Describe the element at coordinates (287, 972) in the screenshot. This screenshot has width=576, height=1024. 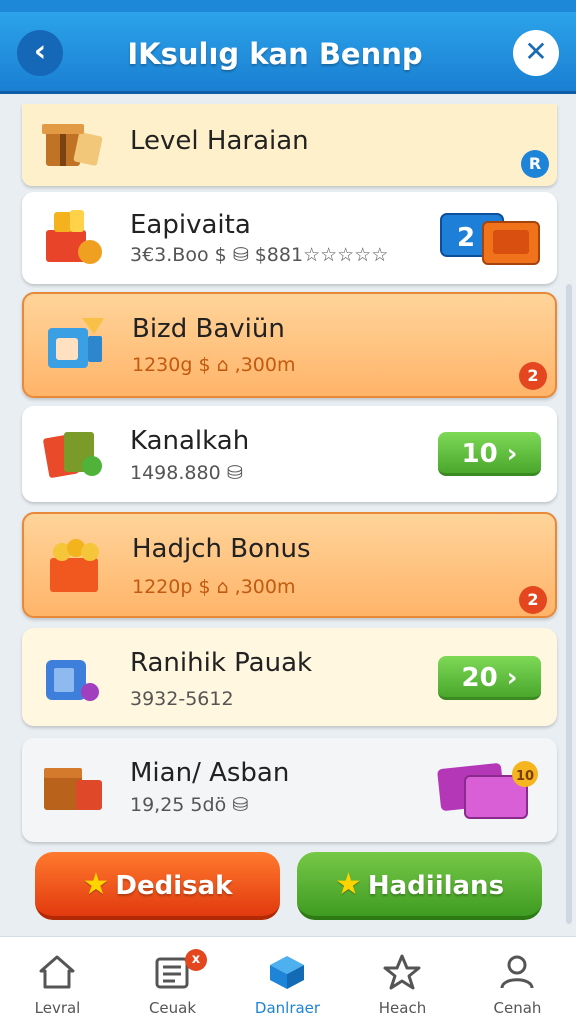
I see `cube-icon` at that location.